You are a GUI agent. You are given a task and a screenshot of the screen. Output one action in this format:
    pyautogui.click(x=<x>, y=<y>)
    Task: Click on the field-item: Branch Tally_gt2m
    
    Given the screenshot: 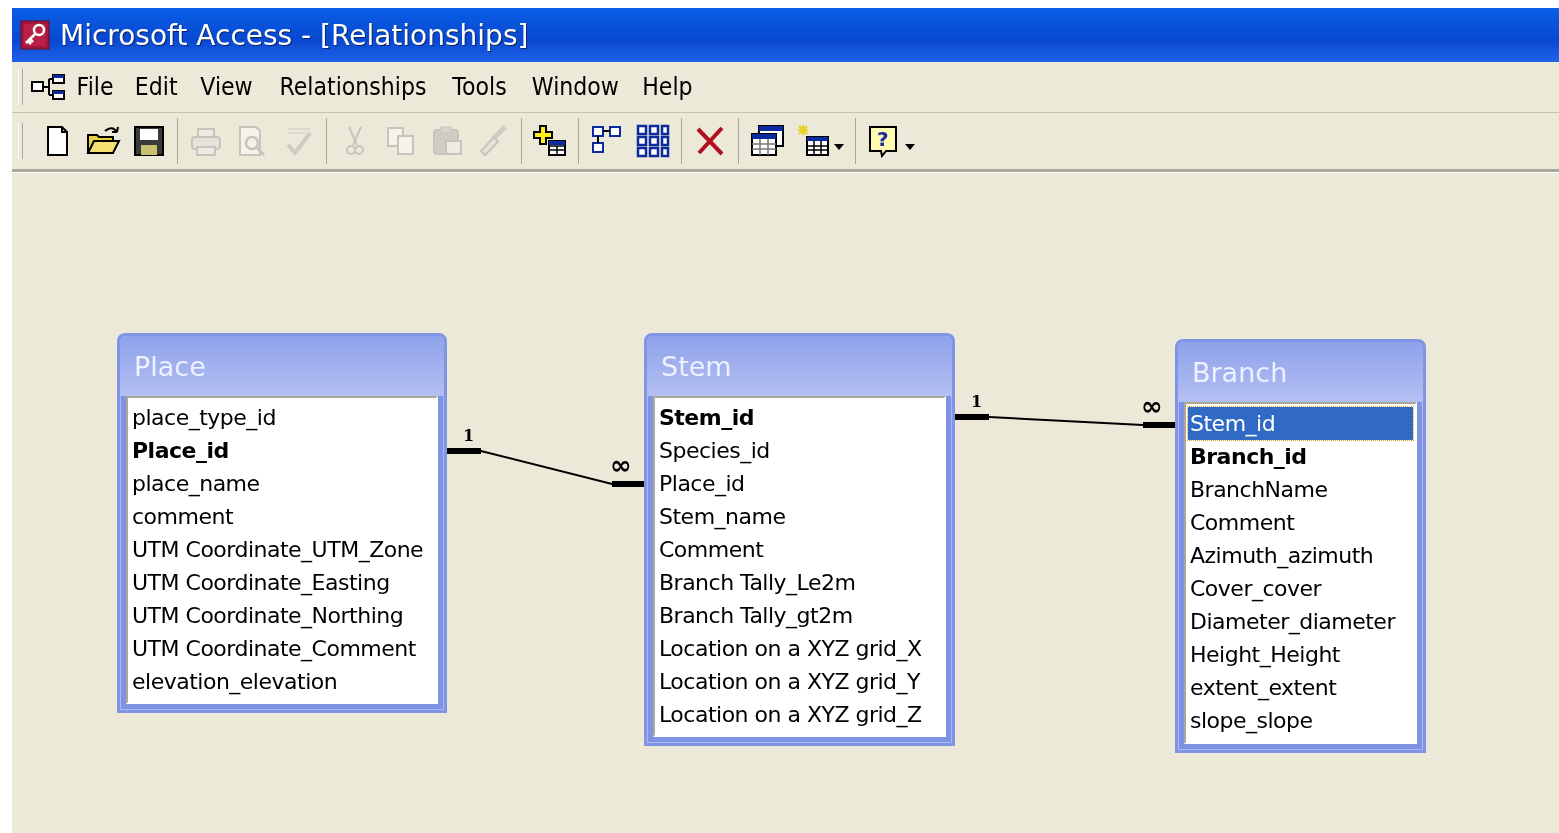 What is the action you would take?
    pyautogui.click(x=799, y=615)
    